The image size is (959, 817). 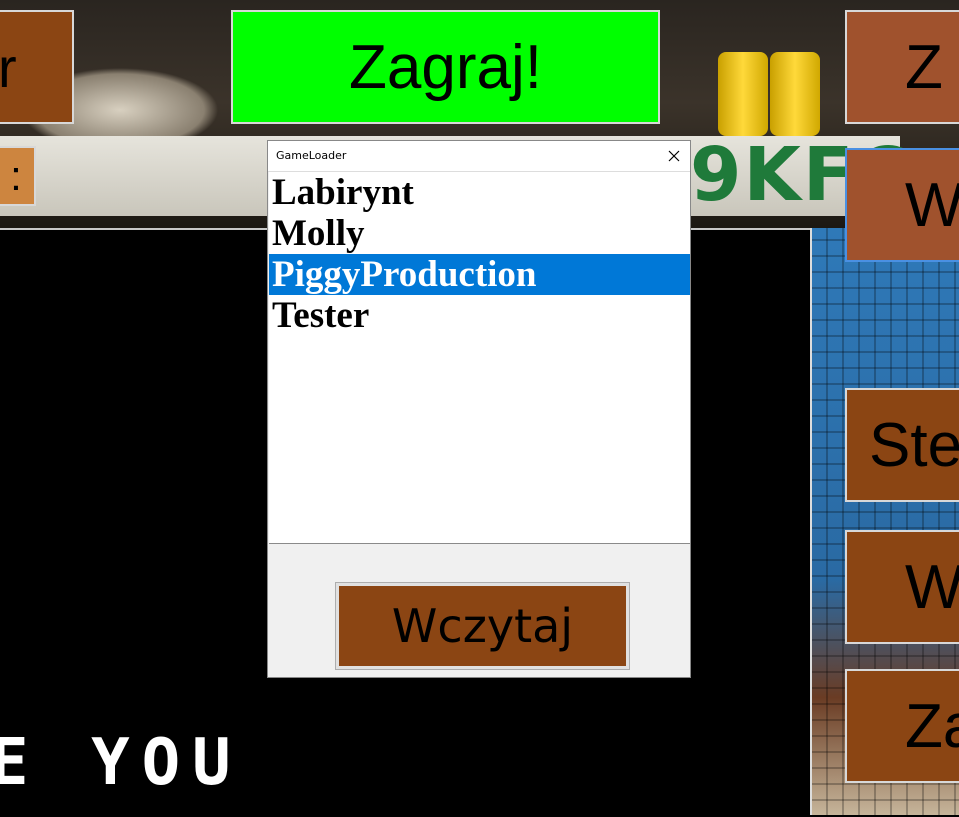 I want to click on right-menu-button-5: Za, so click(x=902, y=726).